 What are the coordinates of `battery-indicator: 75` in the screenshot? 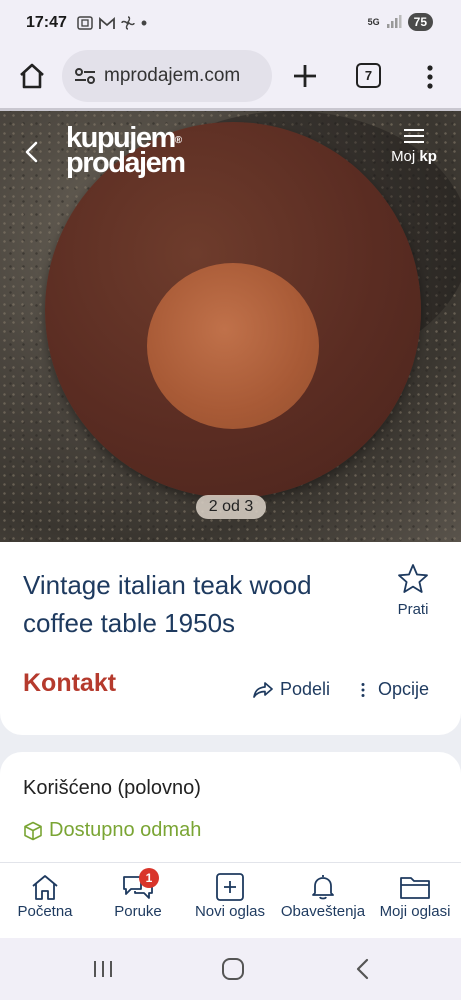 It's located at (420, 22).